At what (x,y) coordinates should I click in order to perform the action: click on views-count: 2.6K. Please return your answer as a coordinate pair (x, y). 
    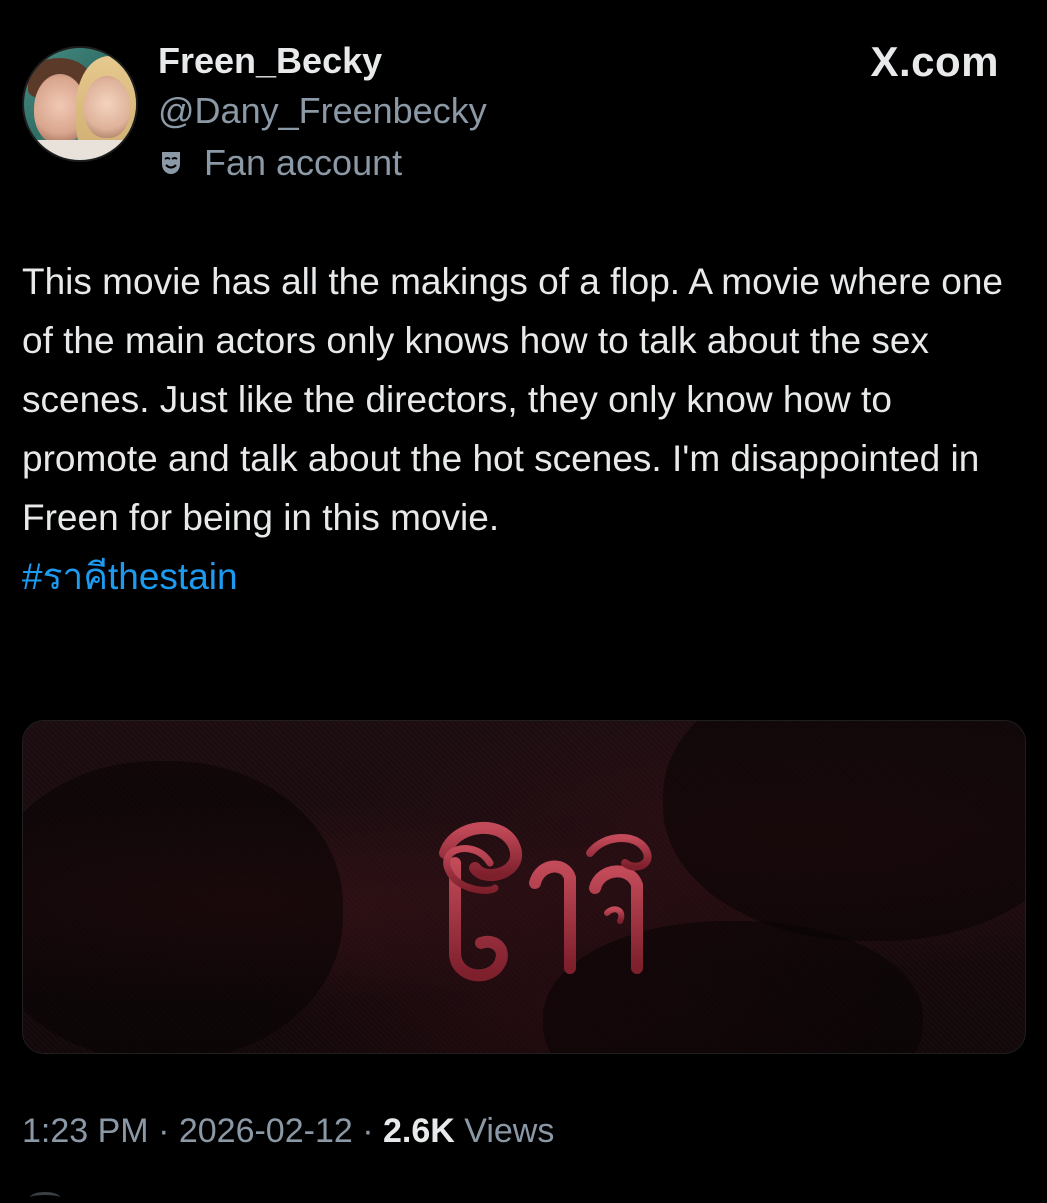
    Looking at the image, I should click on (419, 1131).